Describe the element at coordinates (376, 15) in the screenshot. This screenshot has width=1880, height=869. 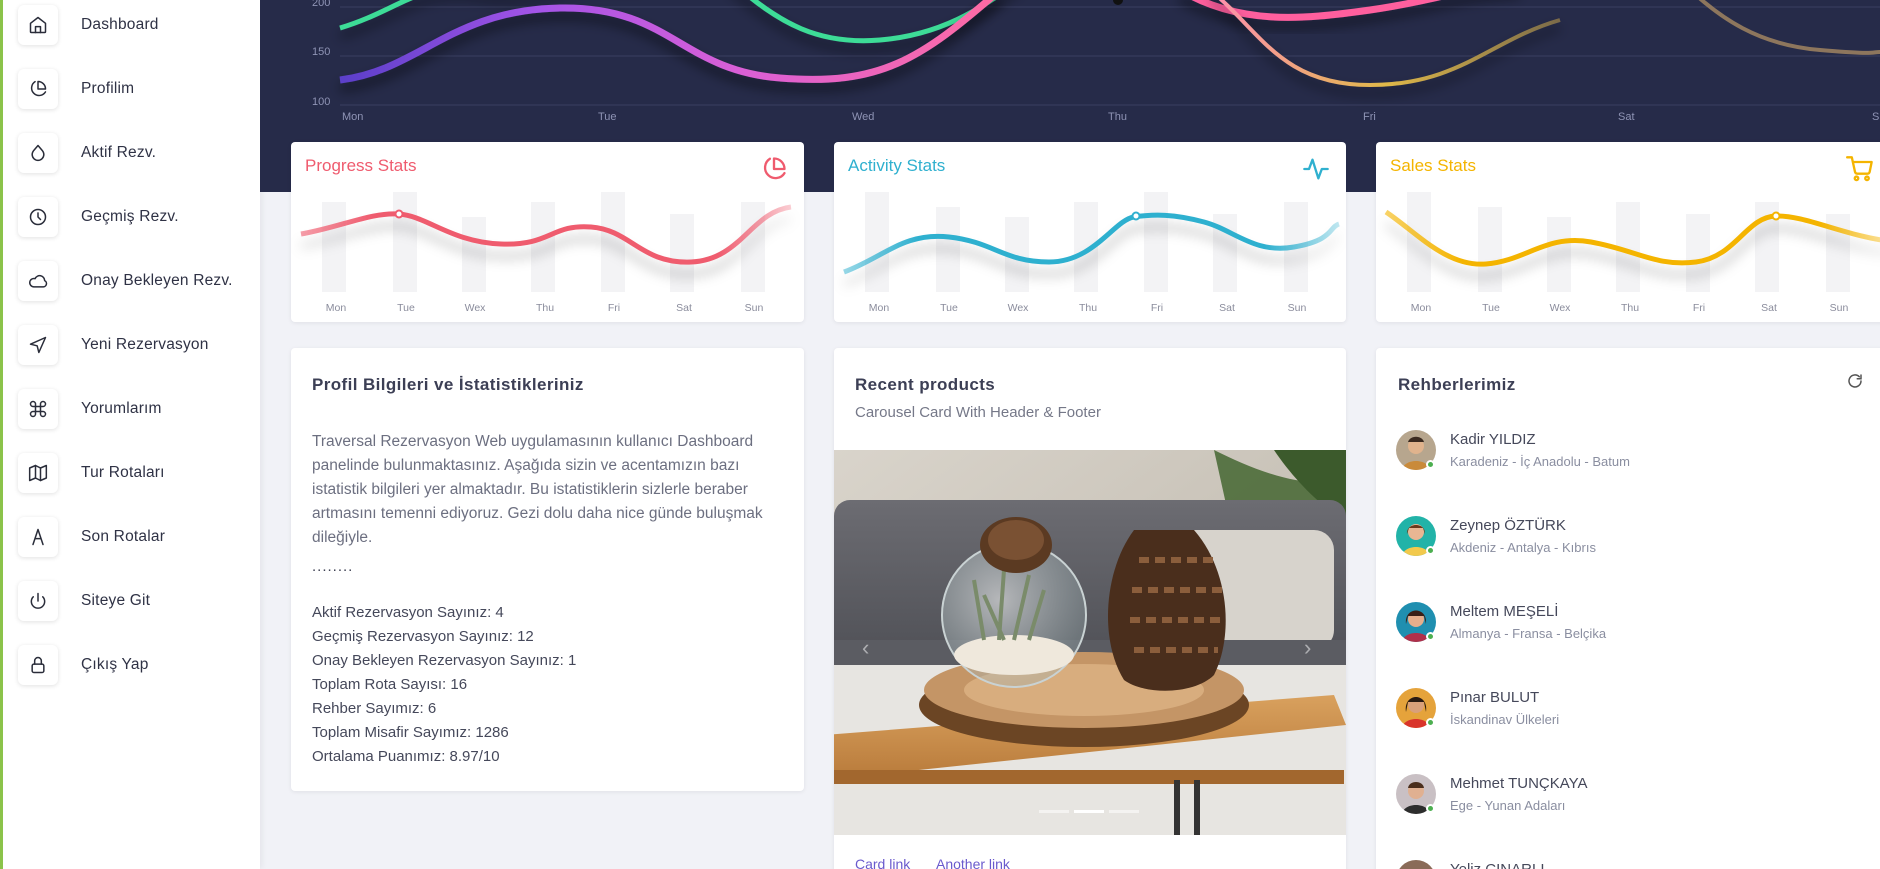
I see `series-line-green` at that location.